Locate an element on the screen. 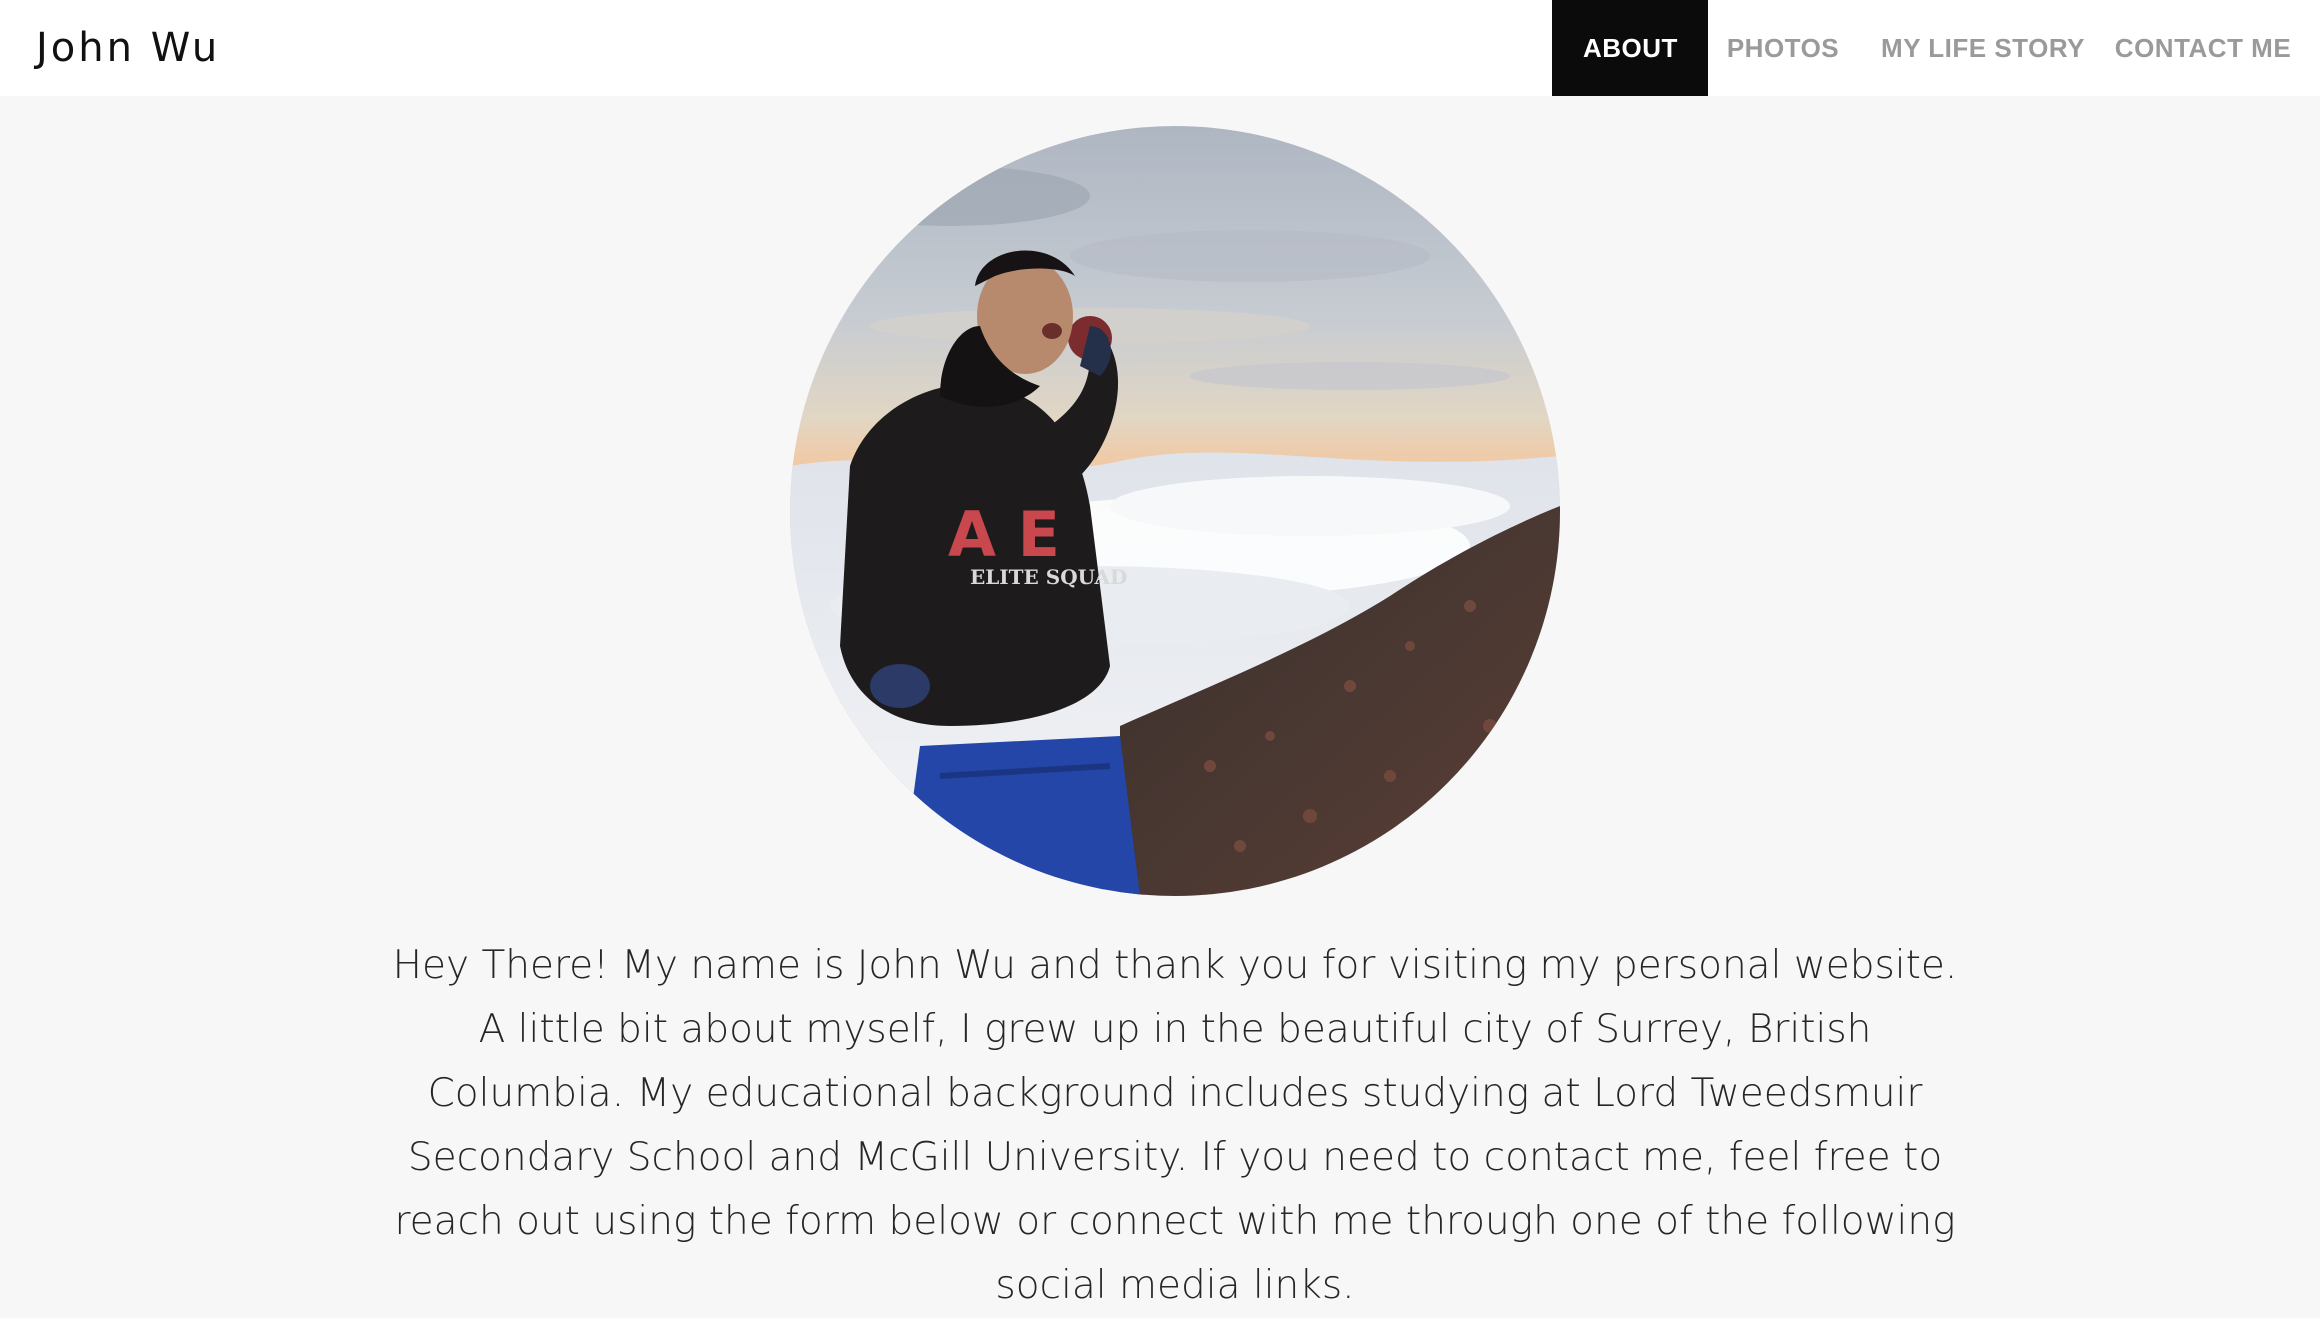 This screenshot has height=1318, width=2320. nav-tab-my-life-story: MY LIFE STORY is located at coordinates (1983, 48).